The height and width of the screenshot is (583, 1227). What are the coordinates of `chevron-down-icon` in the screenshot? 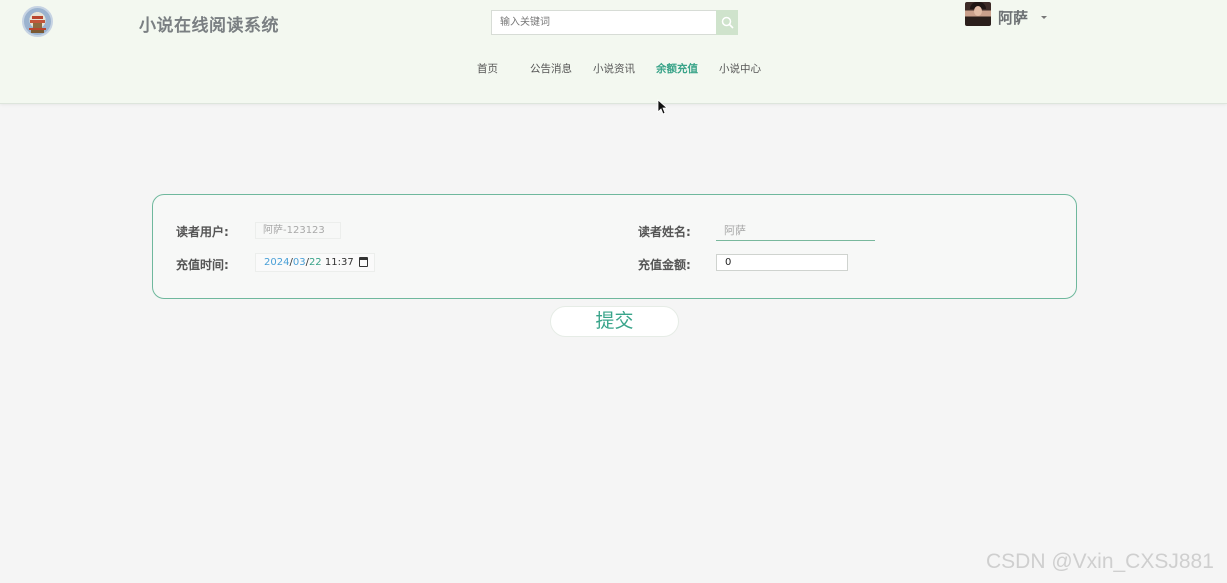 It's located at (1044, 17).